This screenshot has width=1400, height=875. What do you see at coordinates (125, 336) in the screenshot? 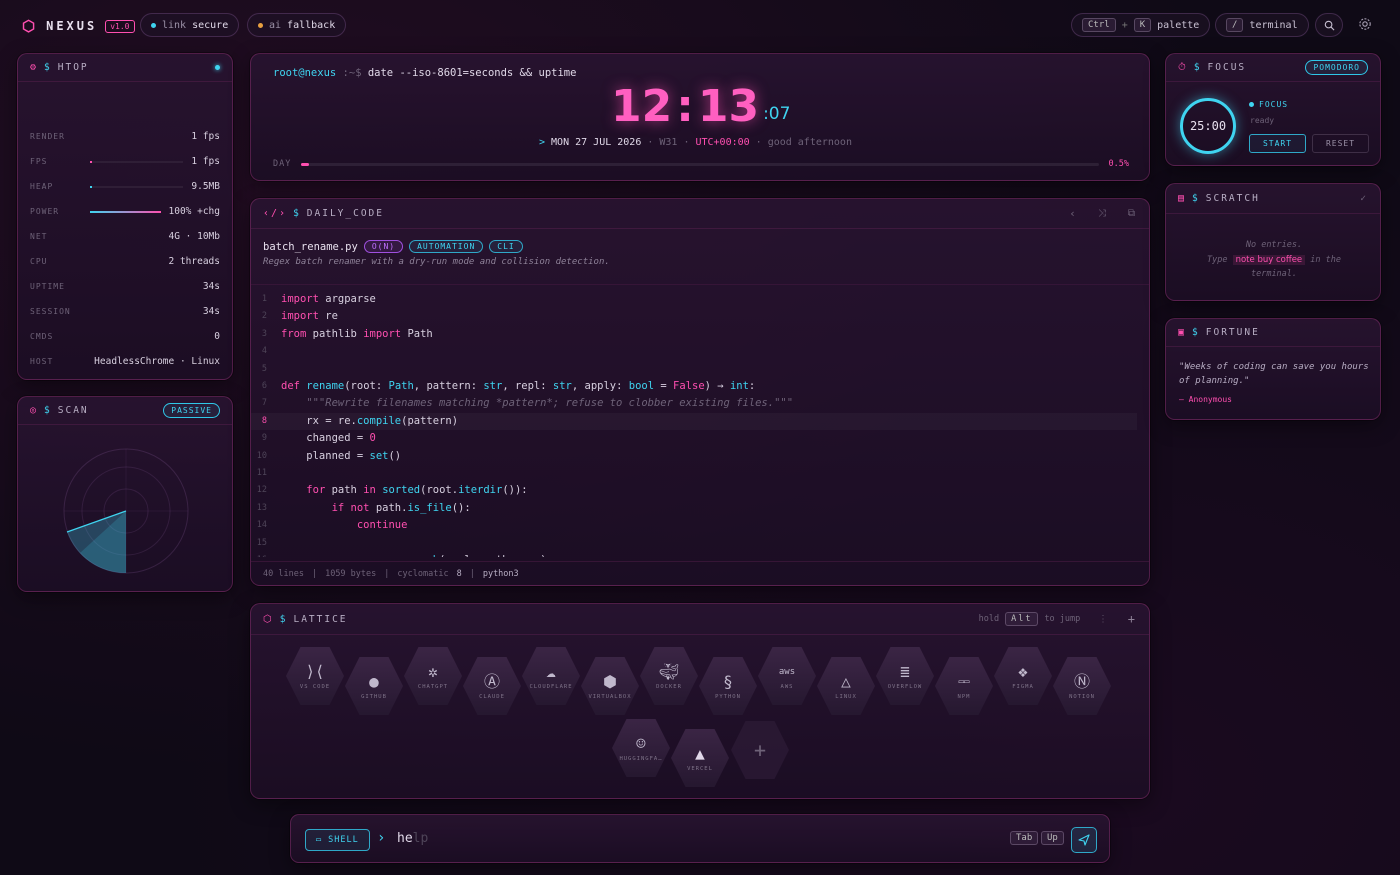
I see `metric-cmds: CMDS 0` at bounding box center [125, 336].